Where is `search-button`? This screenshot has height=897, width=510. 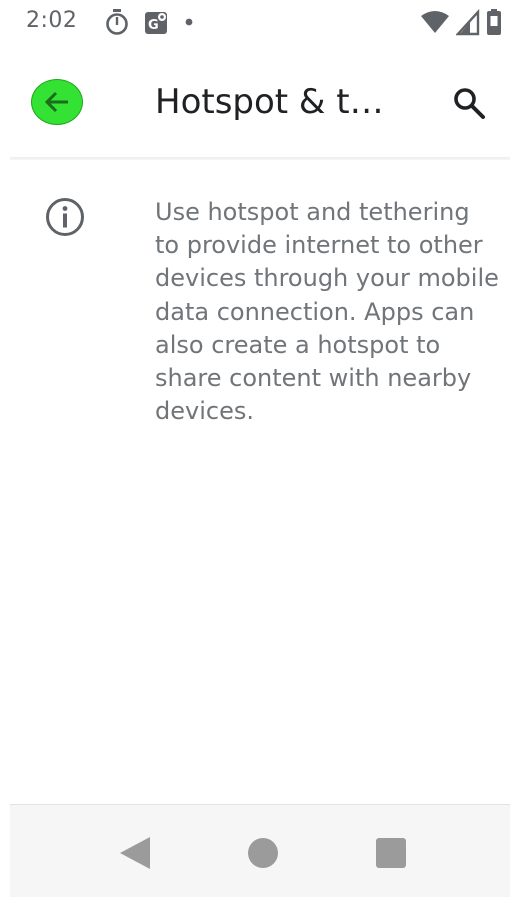
search-button is located at coordinates (469, 103).